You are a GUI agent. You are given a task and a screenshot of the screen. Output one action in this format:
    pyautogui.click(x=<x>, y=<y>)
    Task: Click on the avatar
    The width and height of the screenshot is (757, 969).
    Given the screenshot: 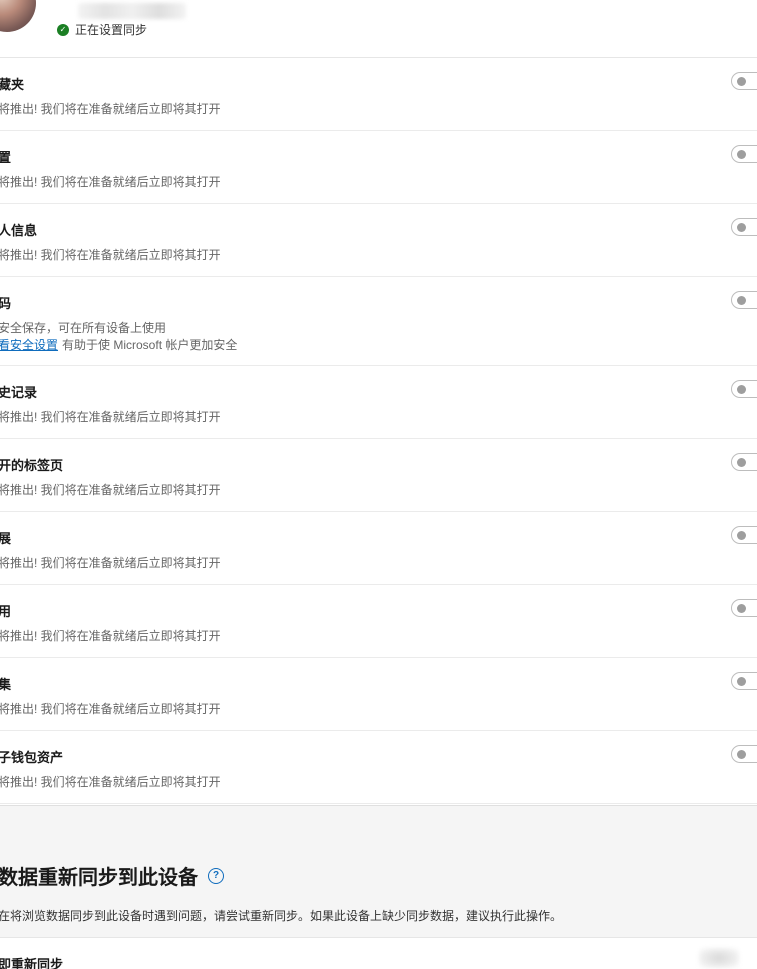 What is the action you would take?
    pyautogui.click(x=18, y=16)
    